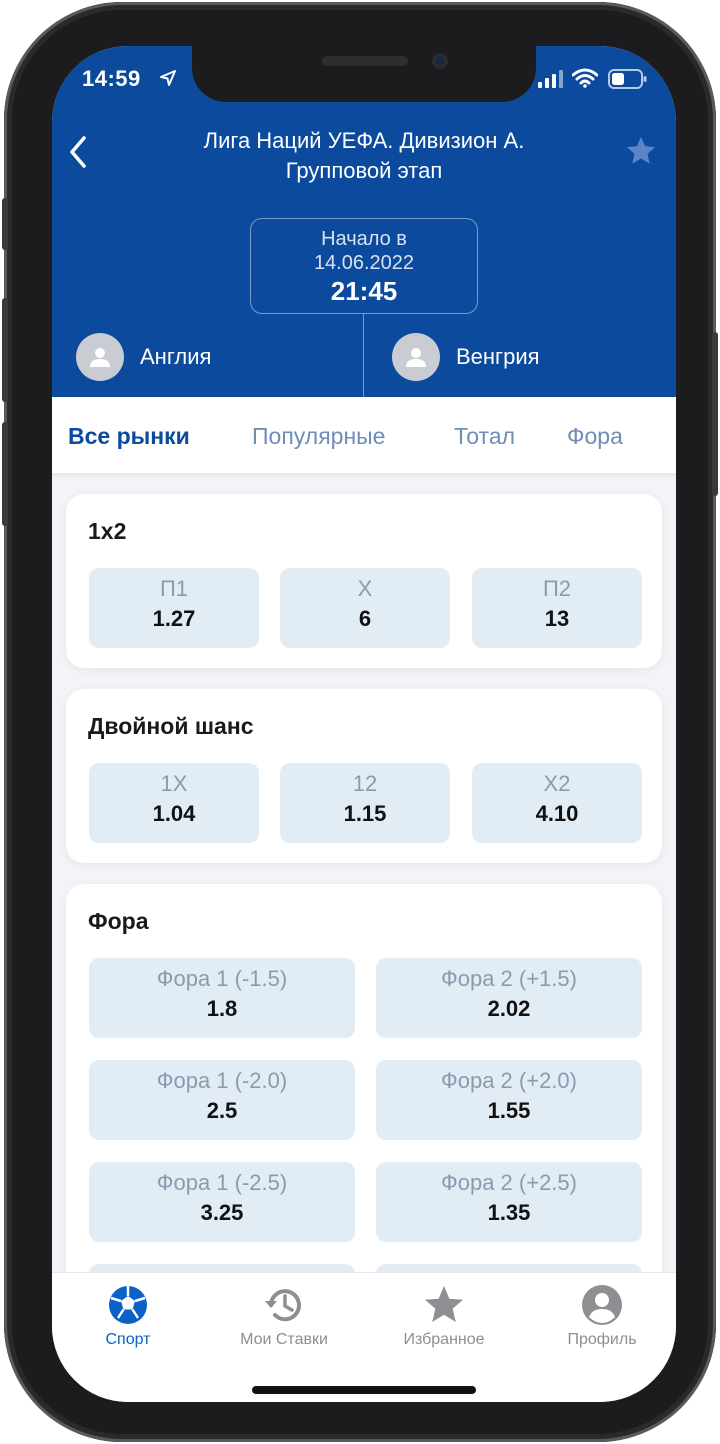  What do you see at coordinates (509, 1182) in the screenshot?
I see `odd-label: Фора 2 (+2.5)` at bounding box center [509, 1182].